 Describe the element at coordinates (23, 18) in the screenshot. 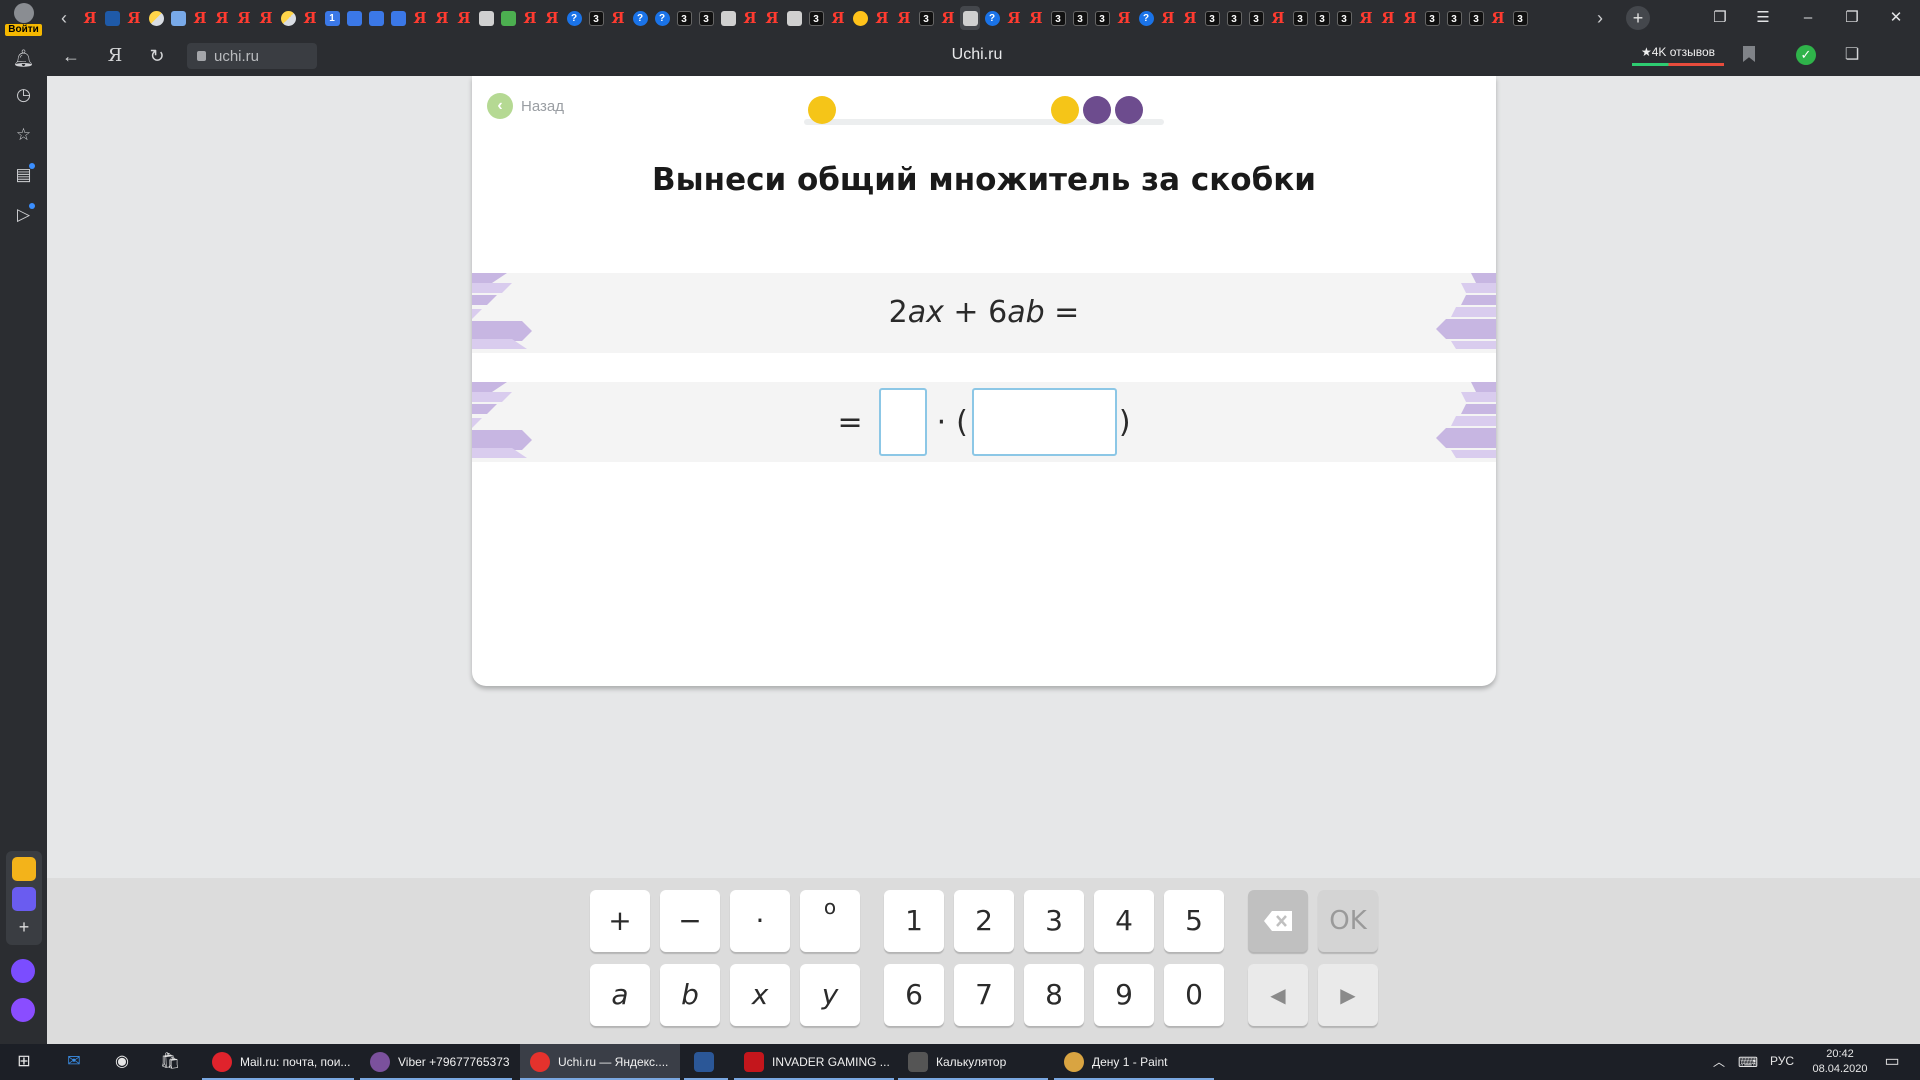

I see `login-button: Войти` at that location.